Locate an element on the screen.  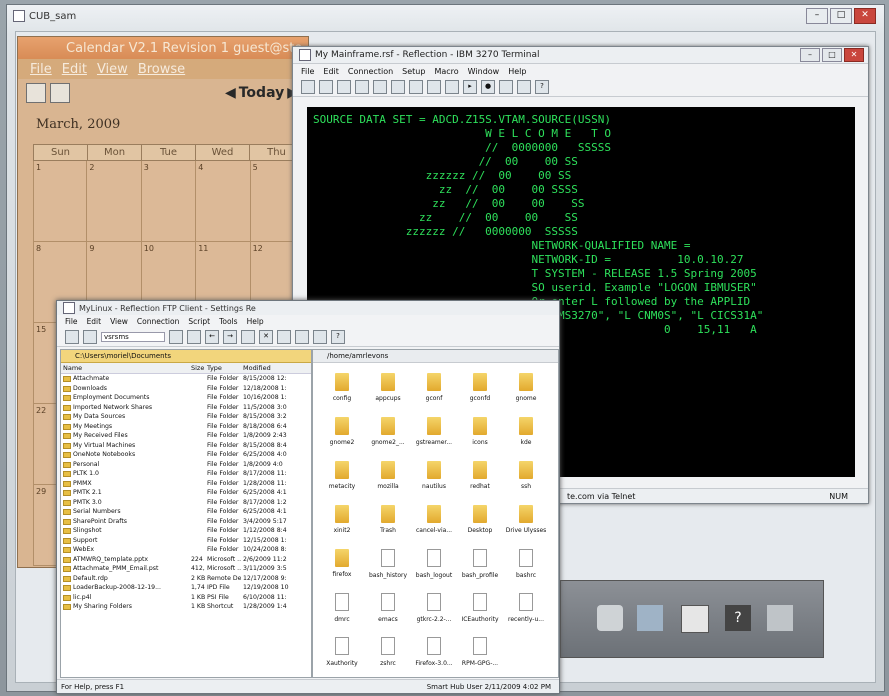
menu-tools: Tools is located at coordinates (228, 321).